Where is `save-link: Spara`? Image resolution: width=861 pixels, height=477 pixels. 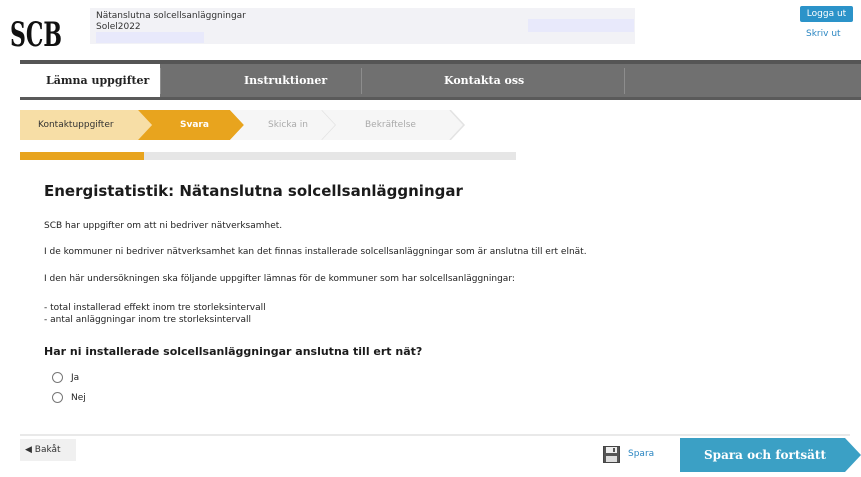 save-link: Spara is located at coordinates (641, 454).